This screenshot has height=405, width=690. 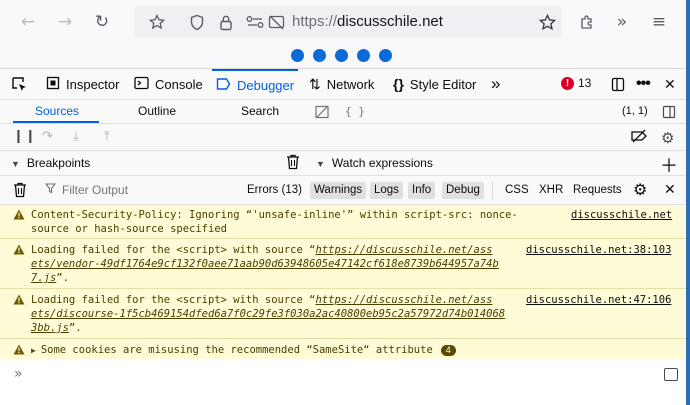 I want to click on reload-icon: ↻, so click(x=102, y=22).